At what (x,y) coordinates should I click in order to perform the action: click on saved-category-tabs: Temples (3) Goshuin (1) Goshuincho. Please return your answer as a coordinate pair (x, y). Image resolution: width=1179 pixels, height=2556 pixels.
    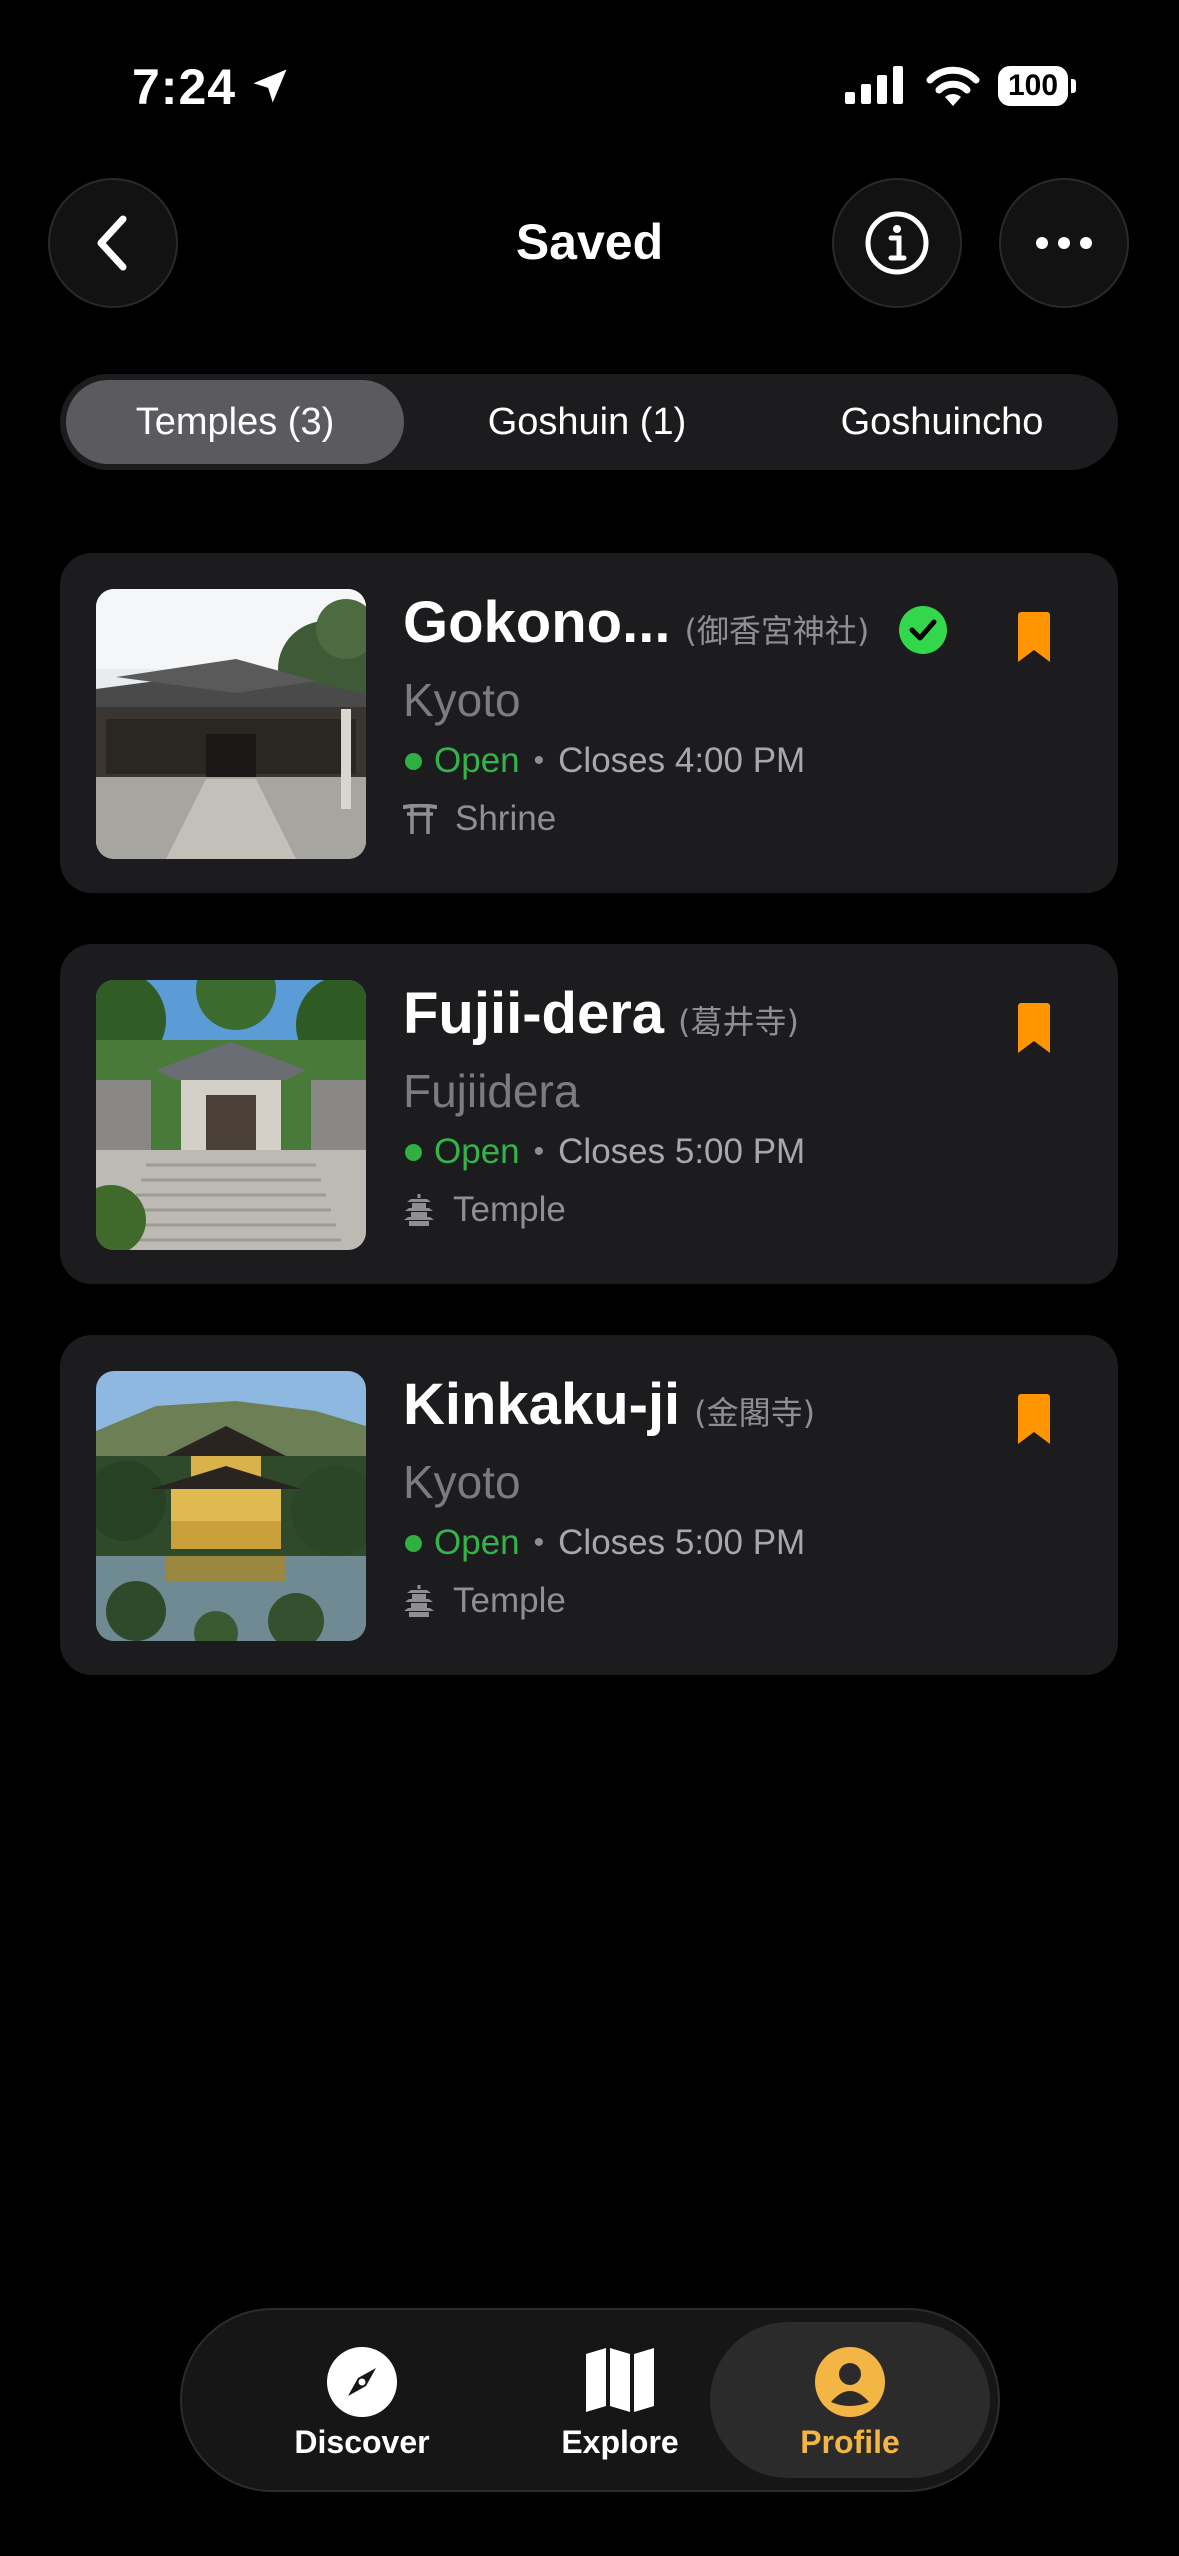
    Looking at the image, I should click on (589, 422).